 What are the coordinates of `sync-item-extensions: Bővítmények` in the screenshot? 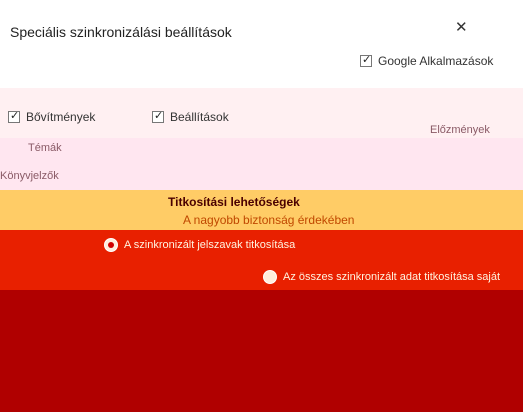 It's located at (52, 116).